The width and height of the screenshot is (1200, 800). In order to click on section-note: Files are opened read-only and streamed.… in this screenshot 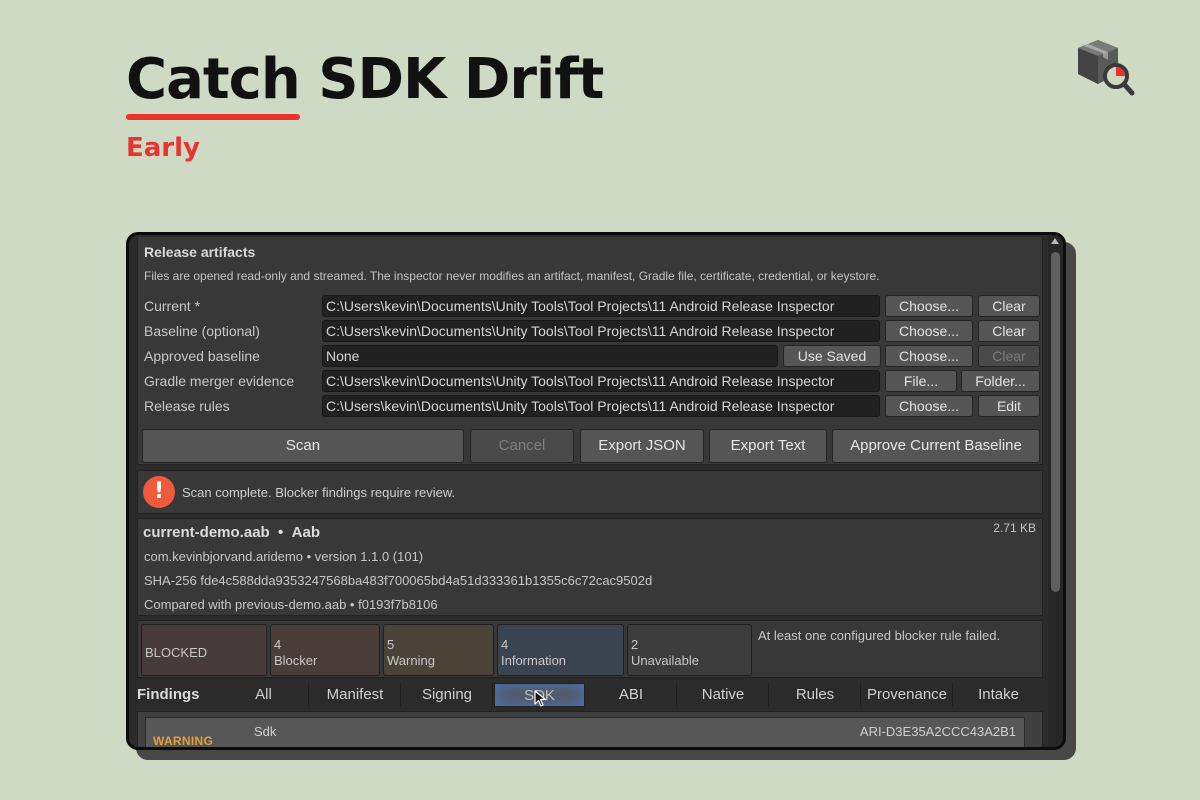, I will do `click(512, 276)`.